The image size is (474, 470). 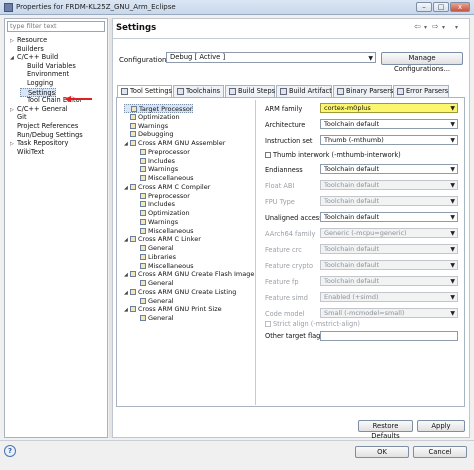 What do you see at coordinates (283, 91) in the screenshot?
I see `build-artifact-icon` at bounding box center [283, 91].